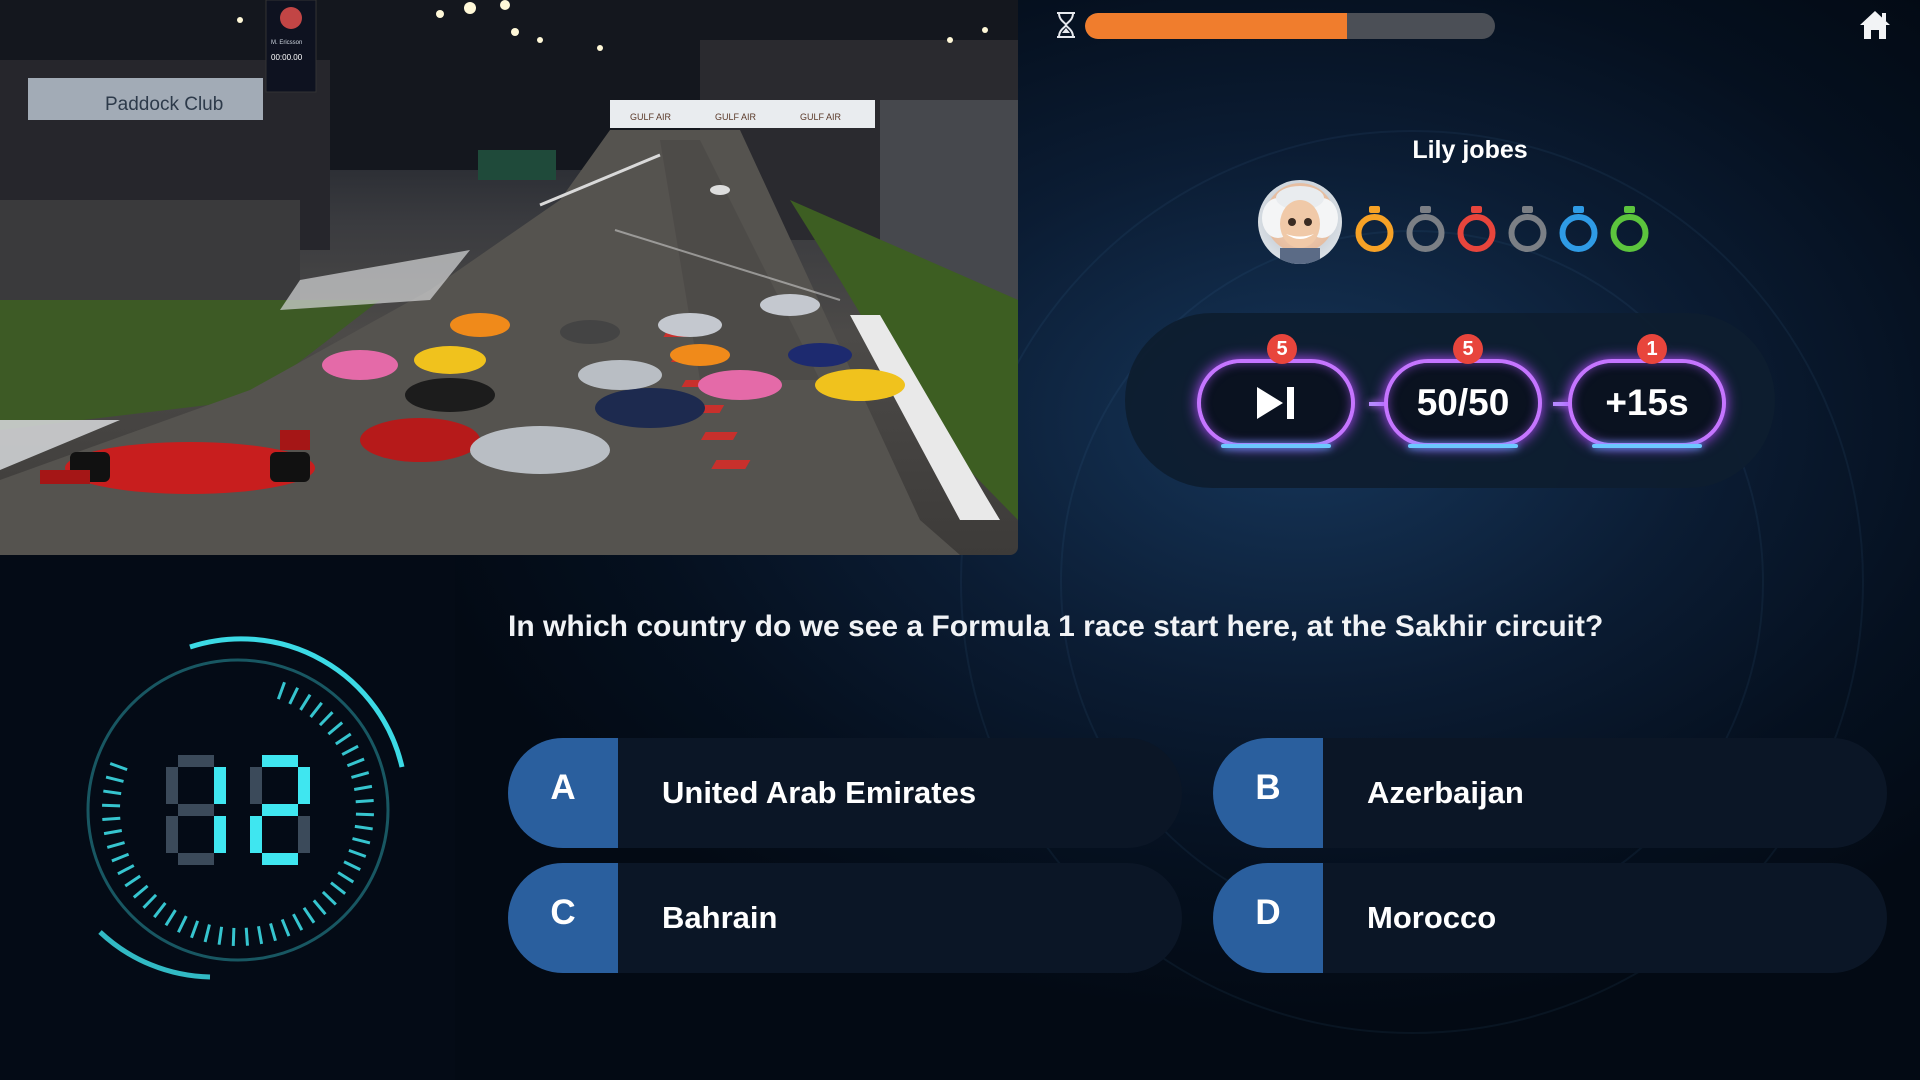  I want to click on timer-digits, so click(238, 810).